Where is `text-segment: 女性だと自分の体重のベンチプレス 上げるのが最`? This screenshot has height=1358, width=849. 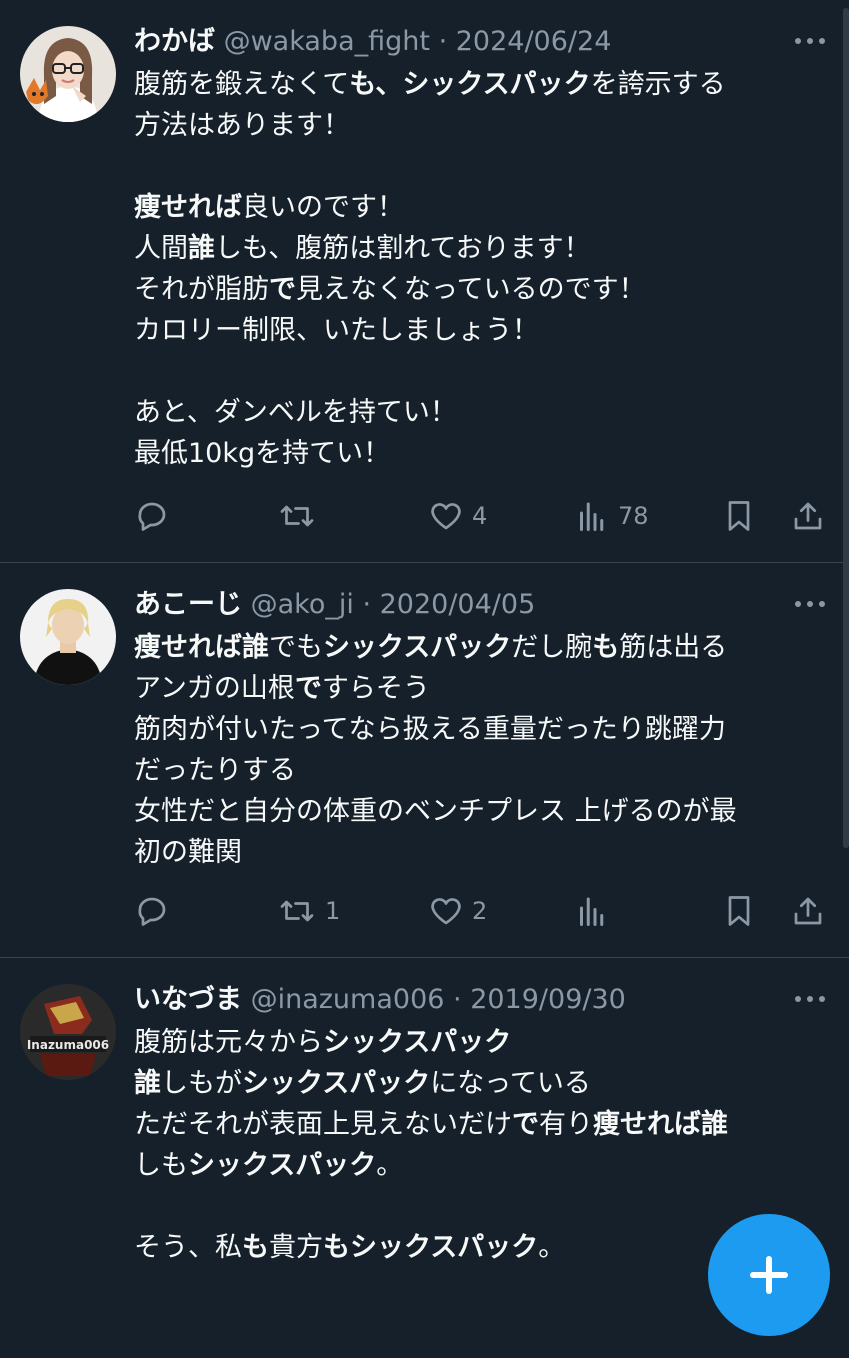 text-segment: 女性だと自分の体重のベンチプレス 上げるのが最 is located at coordinates (435, 811).